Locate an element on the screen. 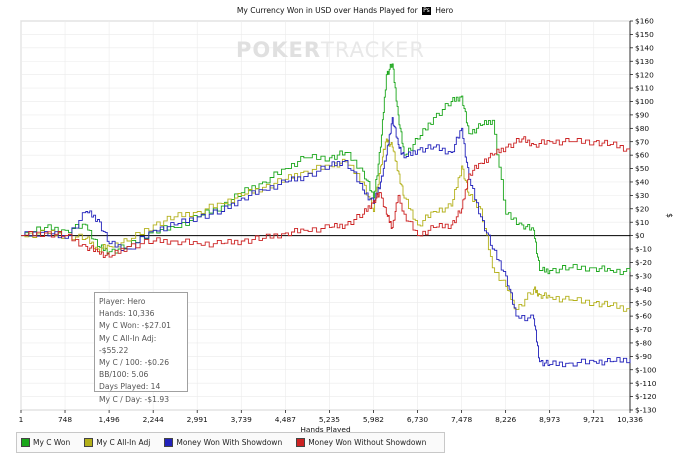  y-tick-label: $-70 is located at coordinates (643, 329).